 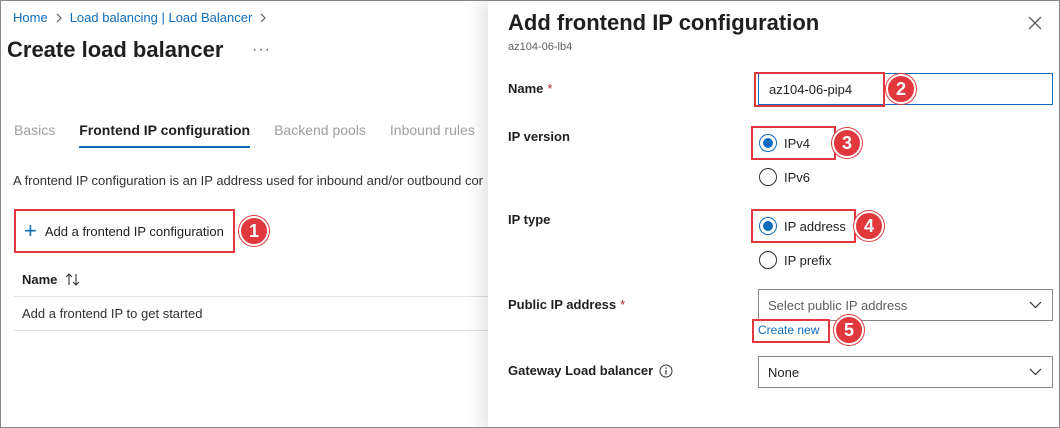 What do you see at coordinates (254, 231) in the screenshot?
I see `callout-1: 1` at bounding box center [254, 231].